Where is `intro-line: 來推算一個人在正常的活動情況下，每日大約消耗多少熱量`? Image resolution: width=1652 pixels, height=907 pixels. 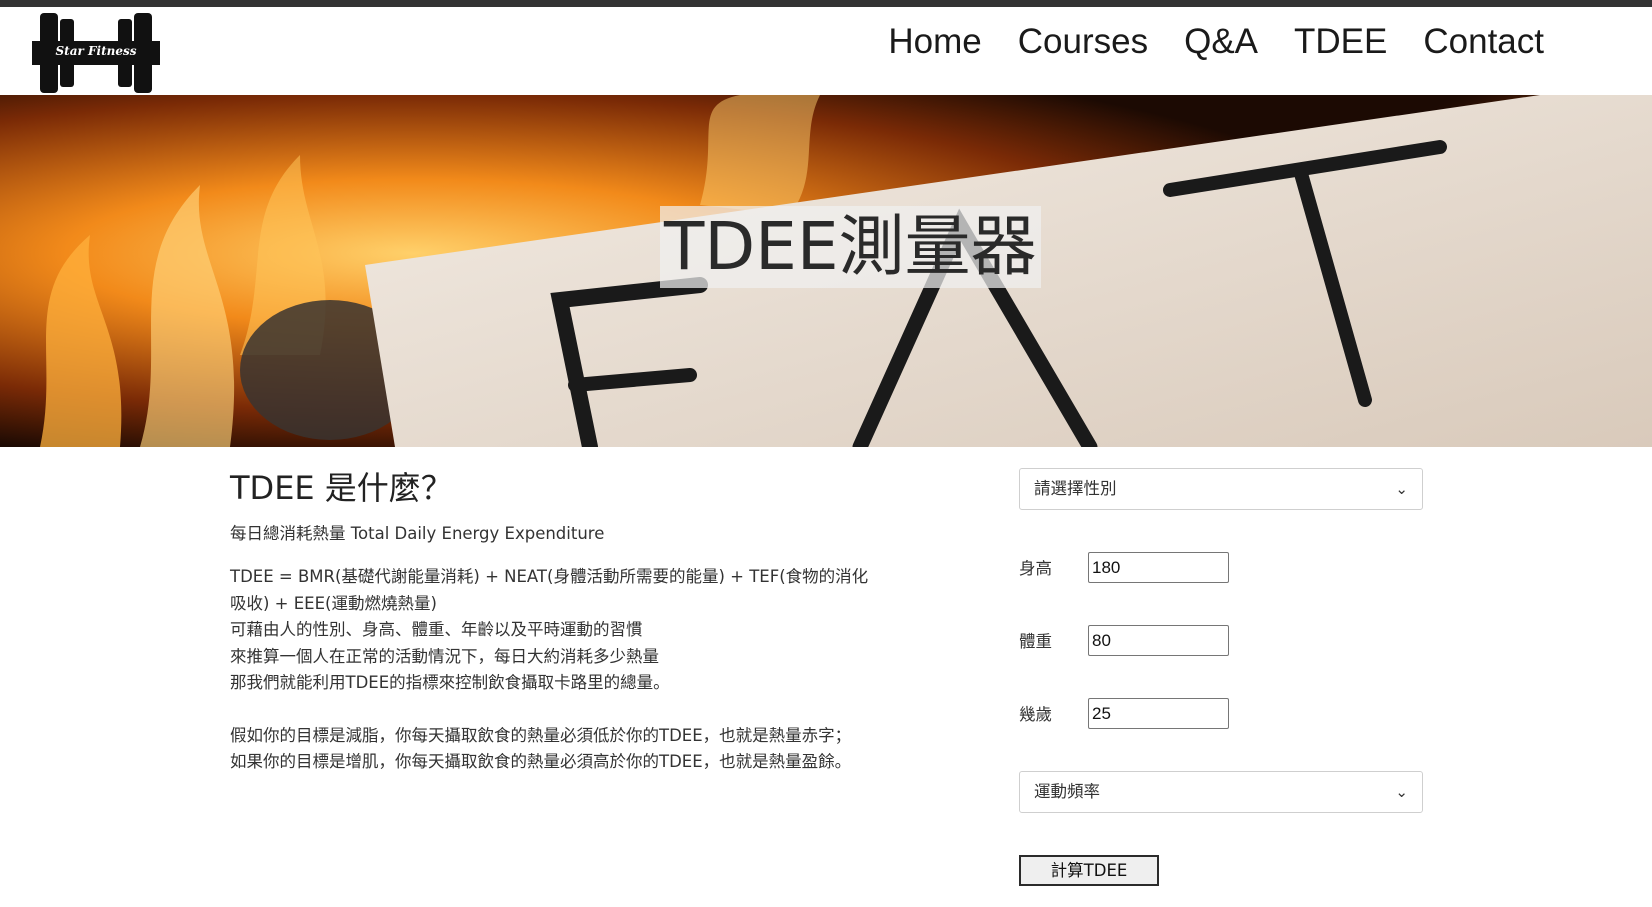 intro-line: 來推算一個人在正常的活動情況下，每日大約消耗多少熱量 is located at coordinates (444, 656).